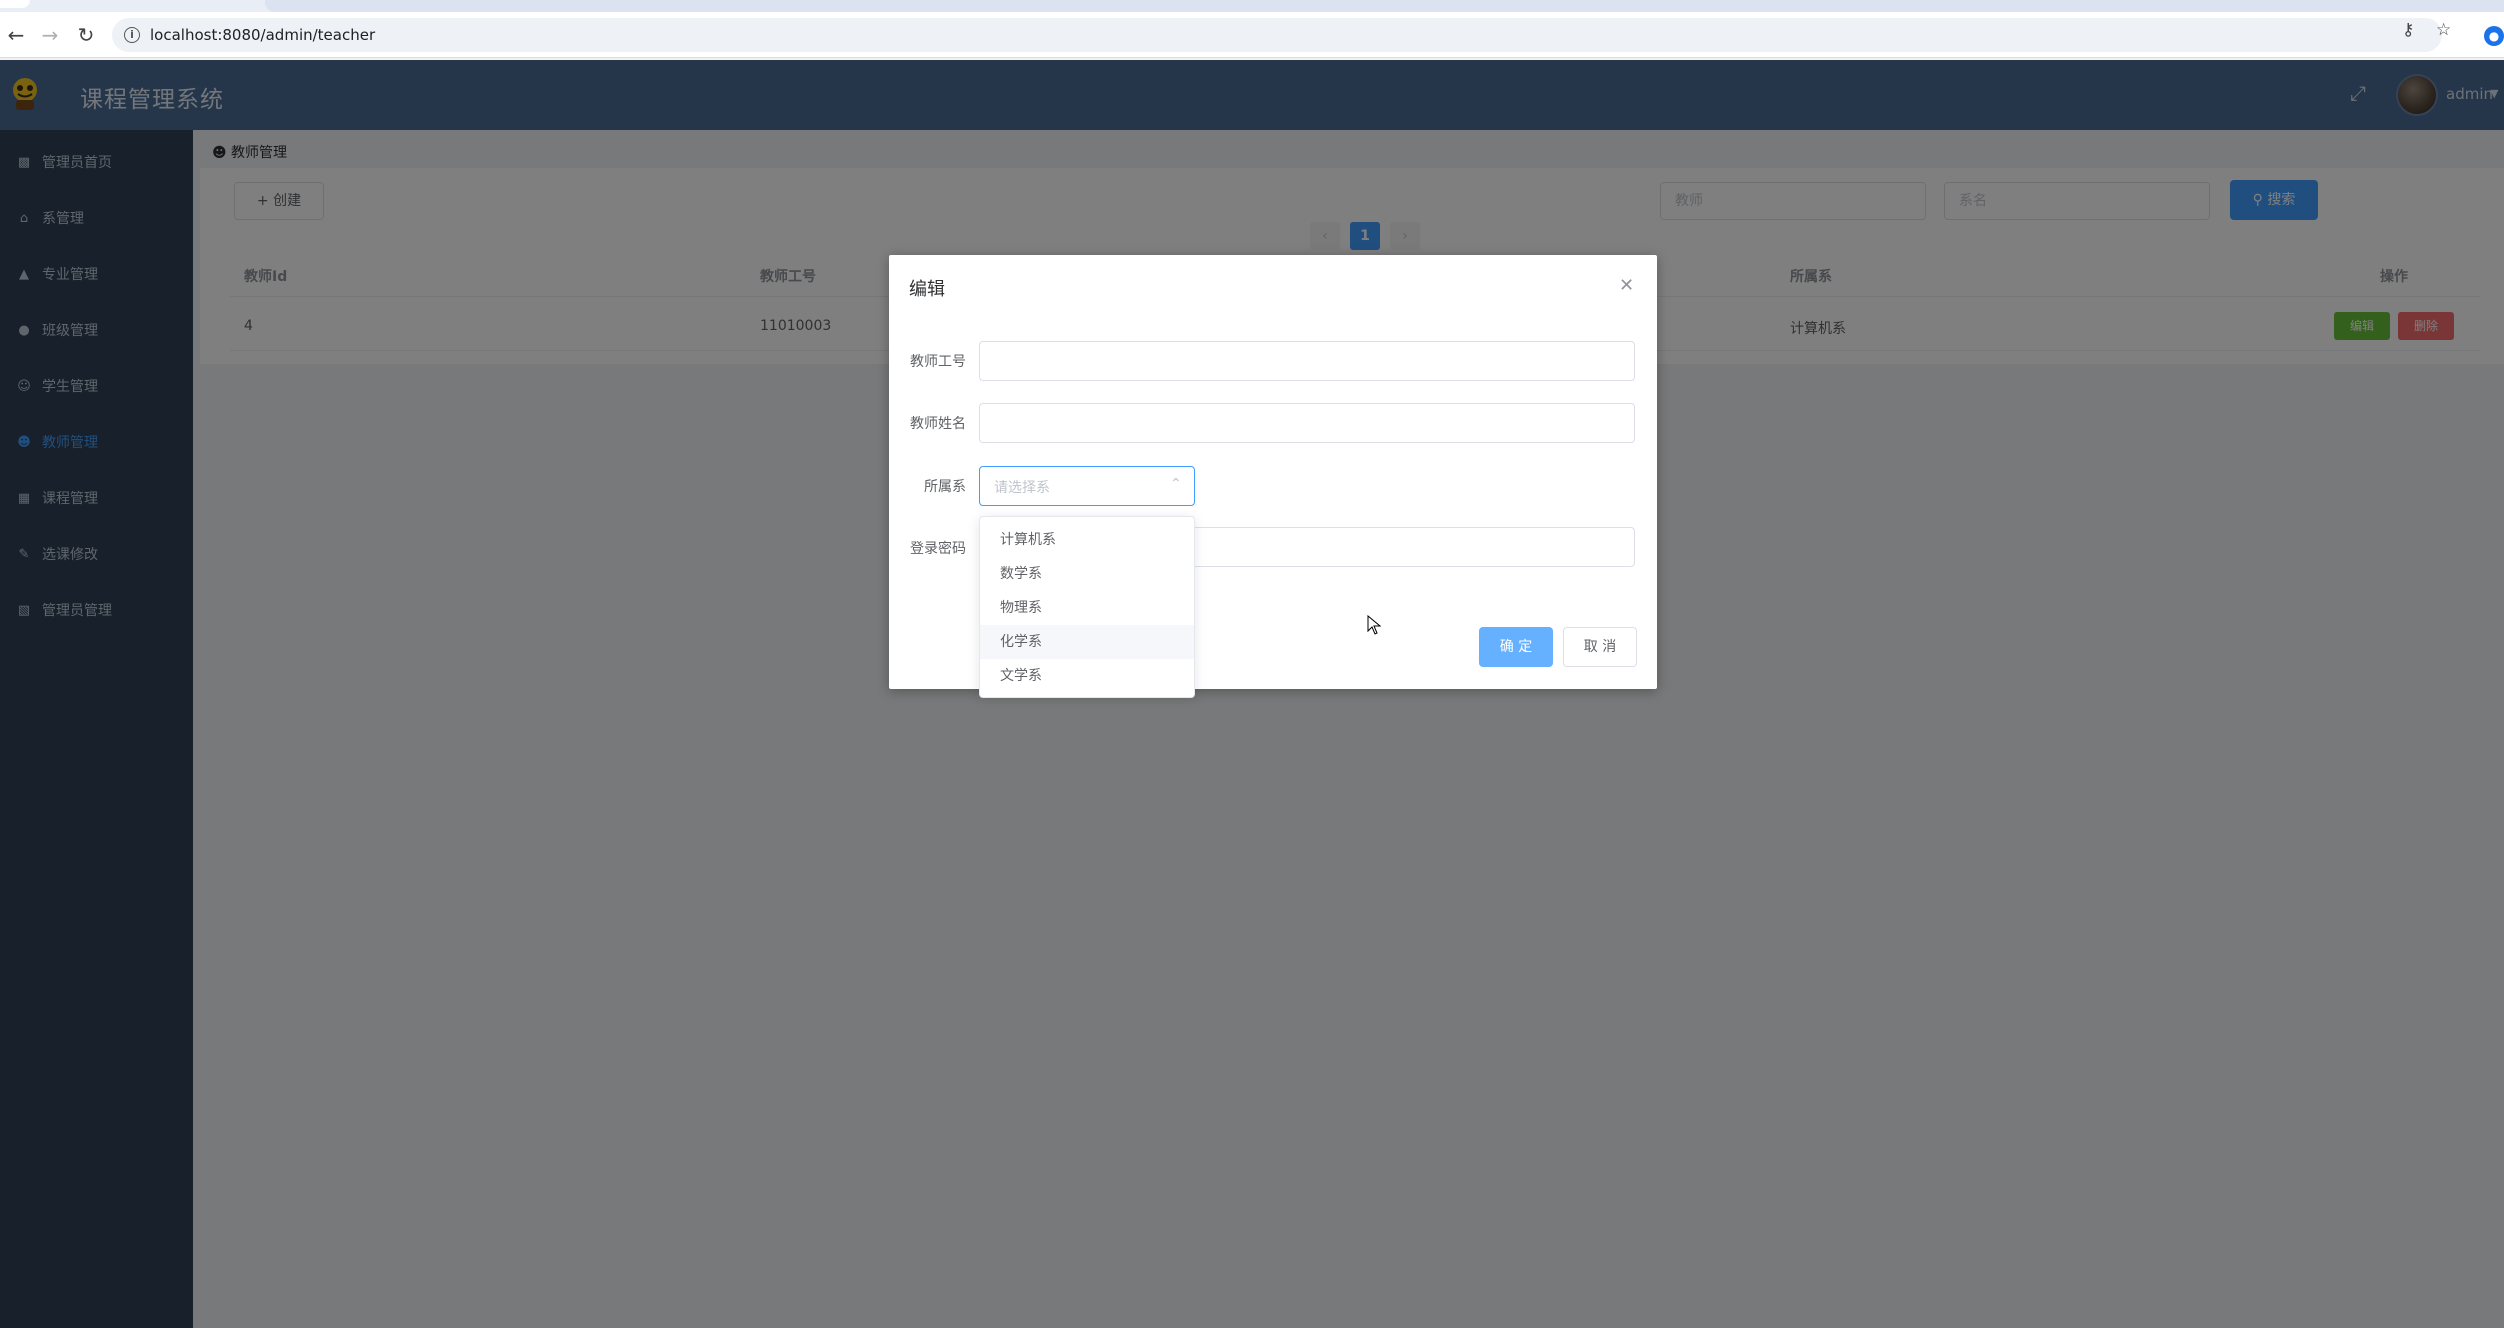  Describe the element at coordinates (15, 4) in the screenshot. I see `browser-tab` at that location.